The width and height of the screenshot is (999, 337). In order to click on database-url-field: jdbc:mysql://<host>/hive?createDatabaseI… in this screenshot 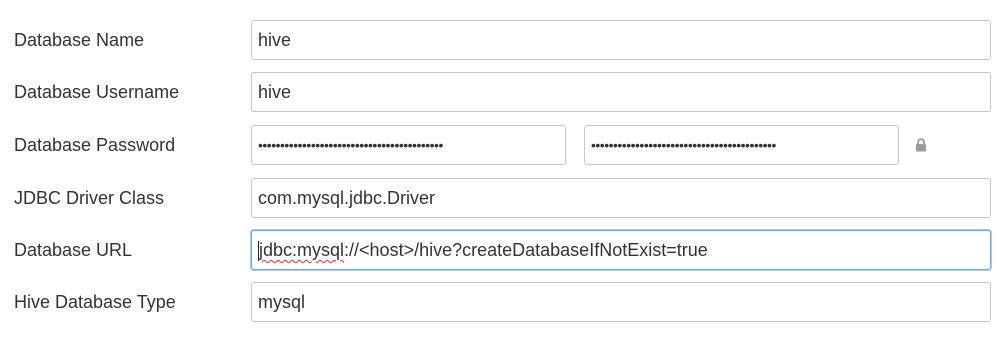, I will do `click(621, 250)`.